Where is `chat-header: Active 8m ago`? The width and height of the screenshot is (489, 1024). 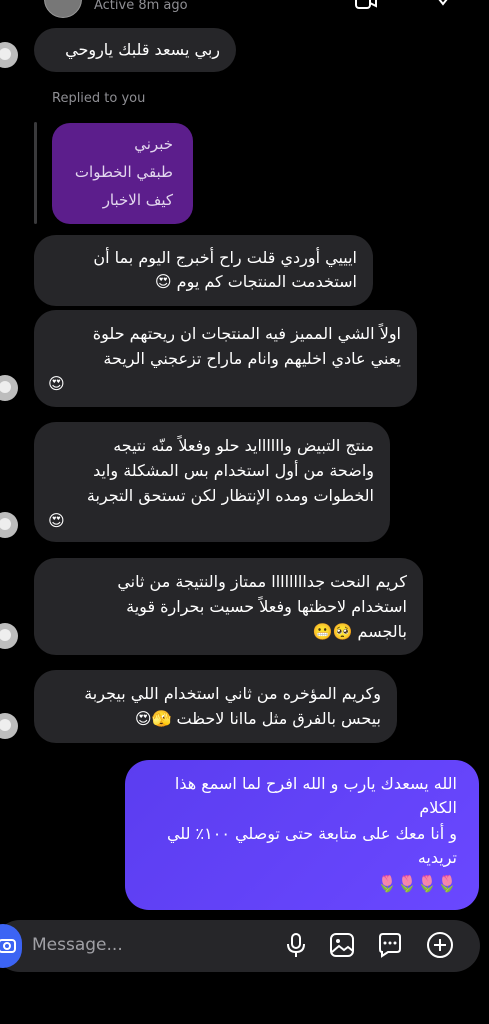 chat-header: Active 8m ago is located at coordinates (244, 9).